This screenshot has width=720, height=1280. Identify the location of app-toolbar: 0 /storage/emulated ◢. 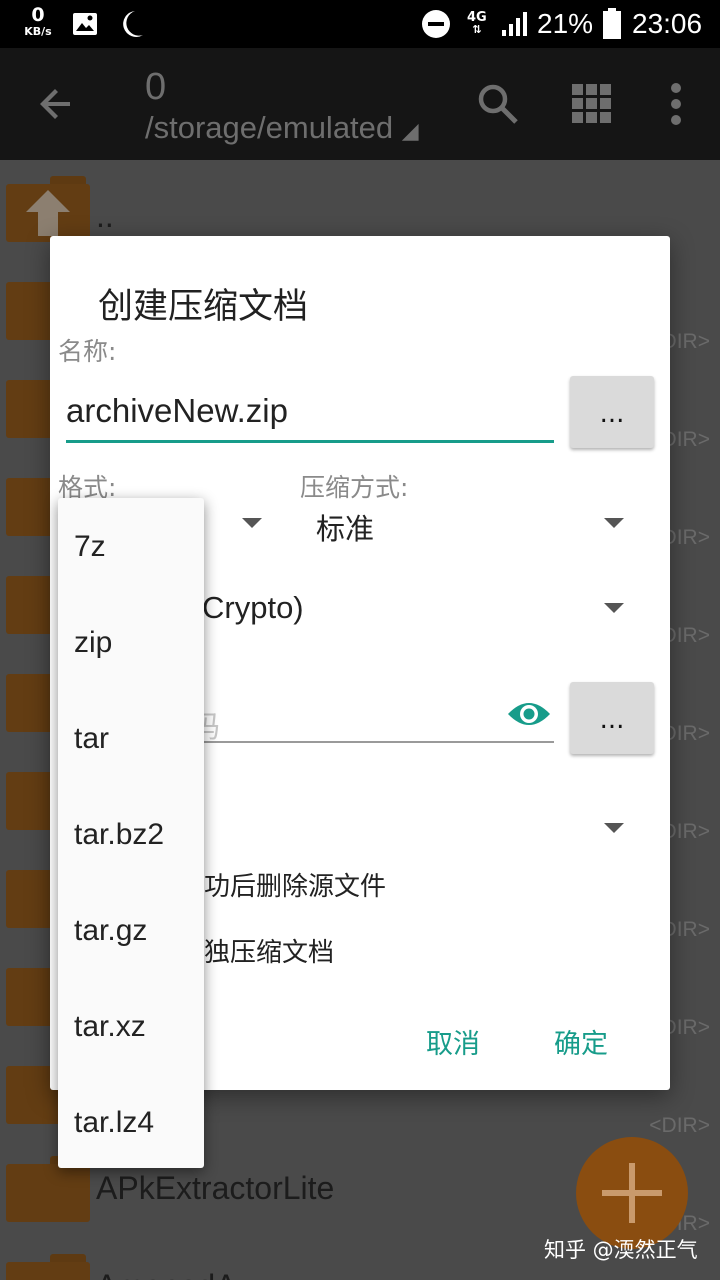
(360, 104).